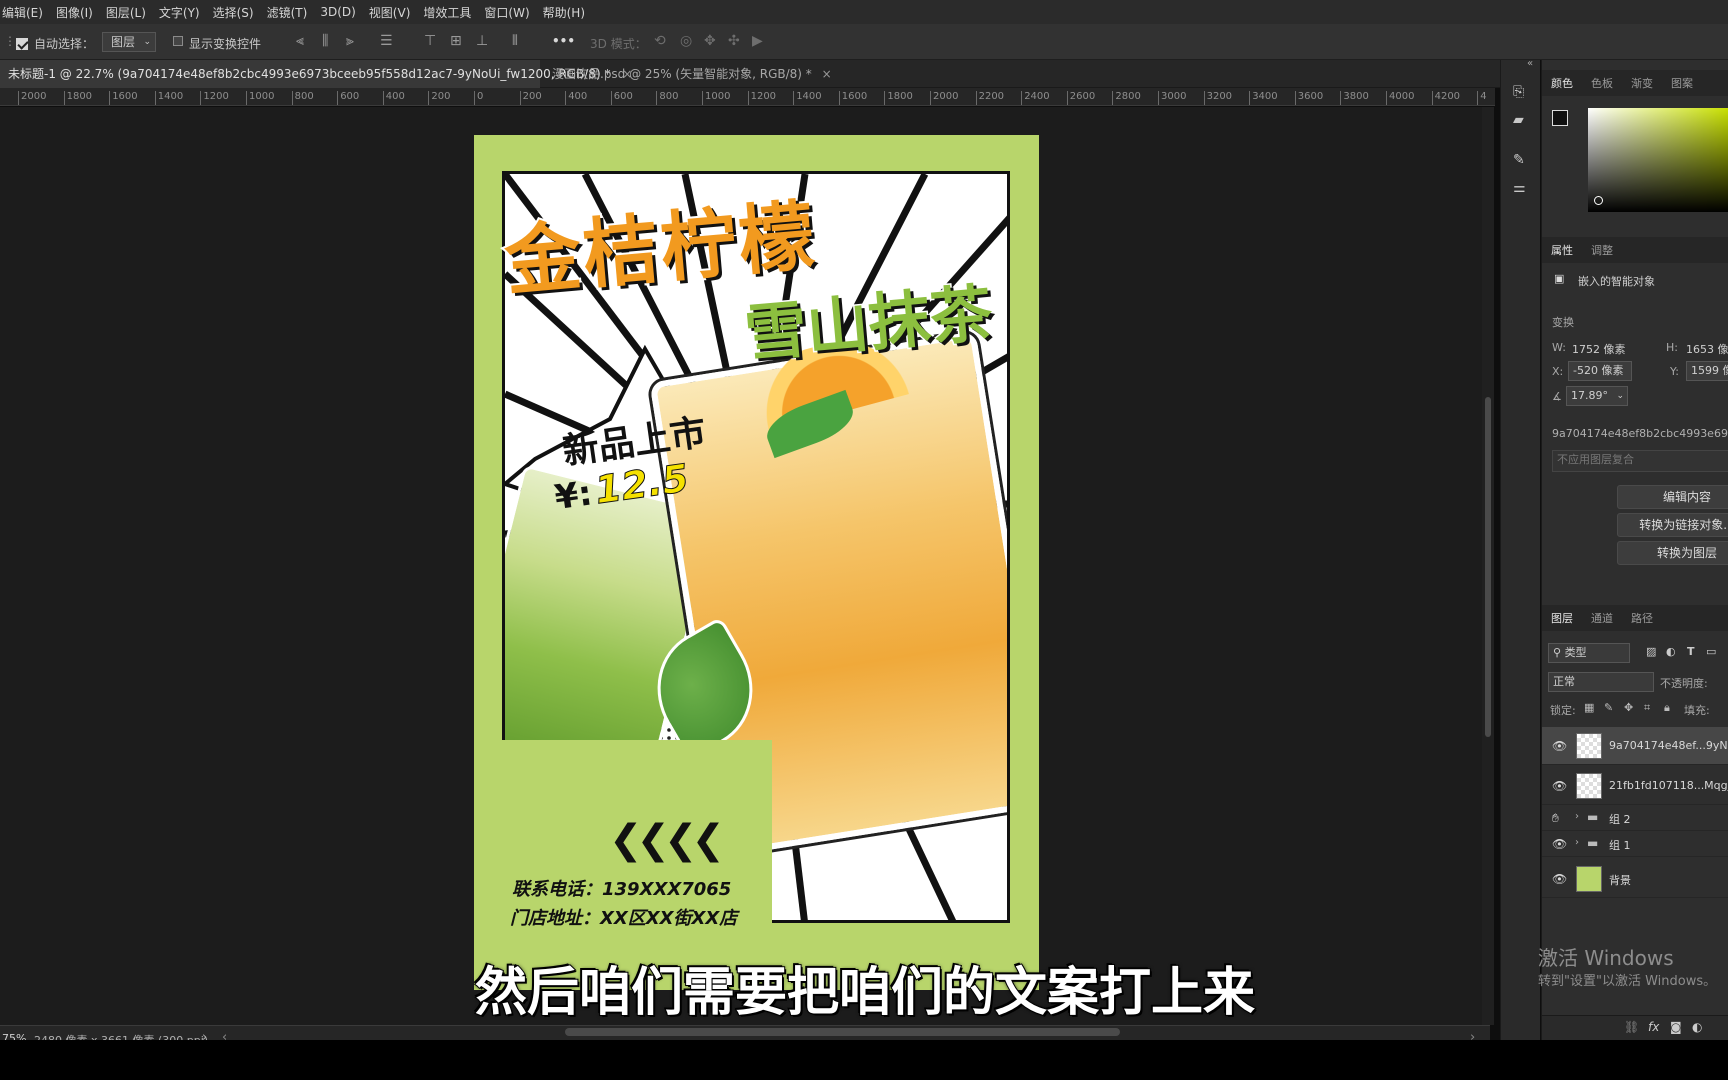 The image size is (1728, 1080). Describe the element at coordinates (564, 12) in the screenshot. I see `menu-help: 帮助(H)` at that location.